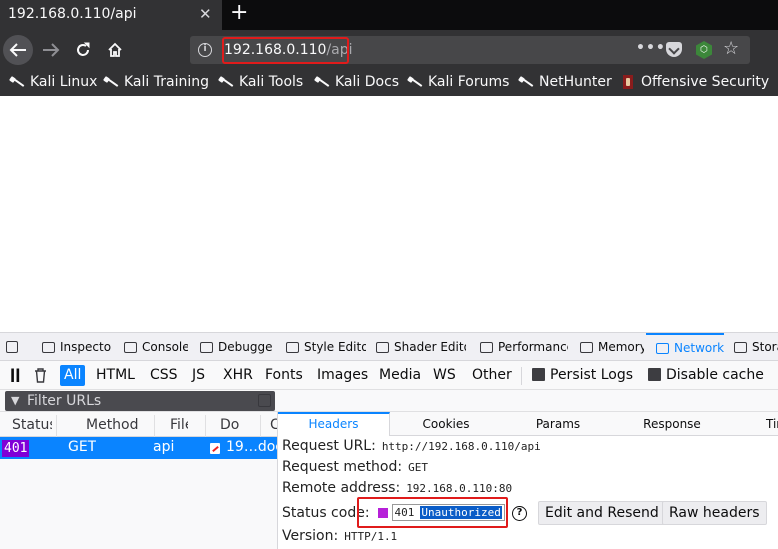  Describe the element at coordinates (292, 347) in the screenshot. I see `style-editor-icon` at that location.